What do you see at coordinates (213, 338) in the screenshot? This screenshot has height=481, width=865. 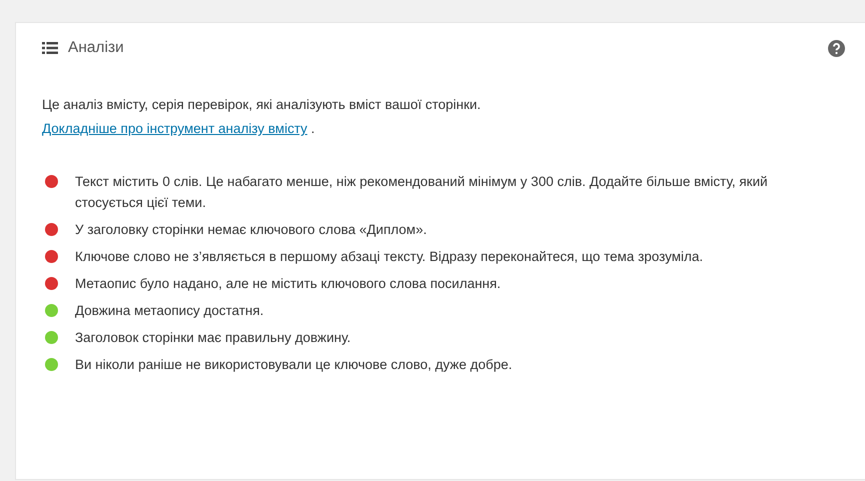 I see `result-text: Заголовок сторінки має правильну довжину.` at bounding box center [213, 338].